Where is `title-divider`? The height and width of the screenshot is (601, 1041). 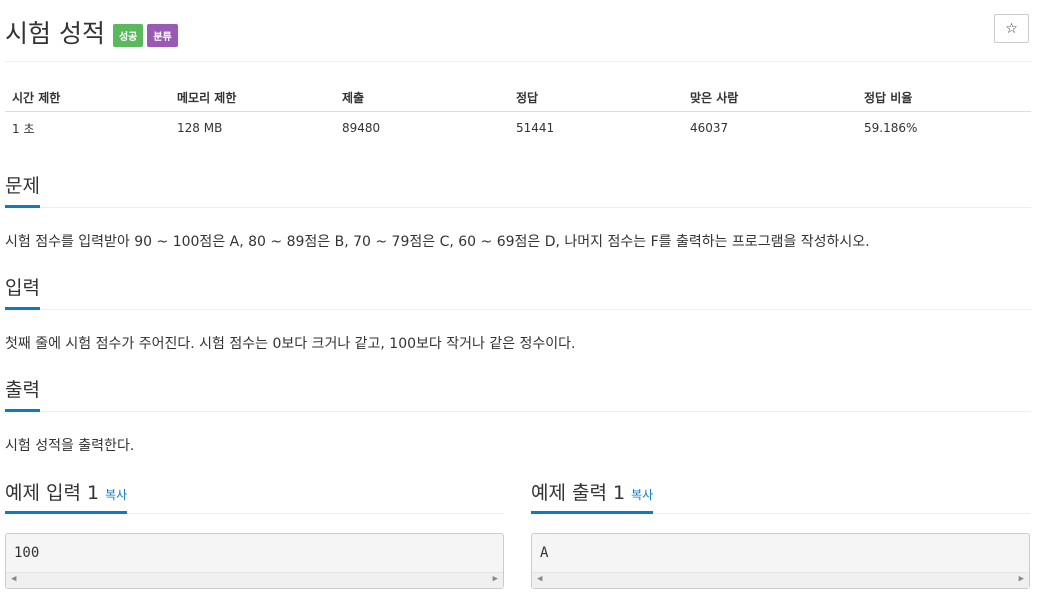 title-divider is located at coordinates (518, 61).